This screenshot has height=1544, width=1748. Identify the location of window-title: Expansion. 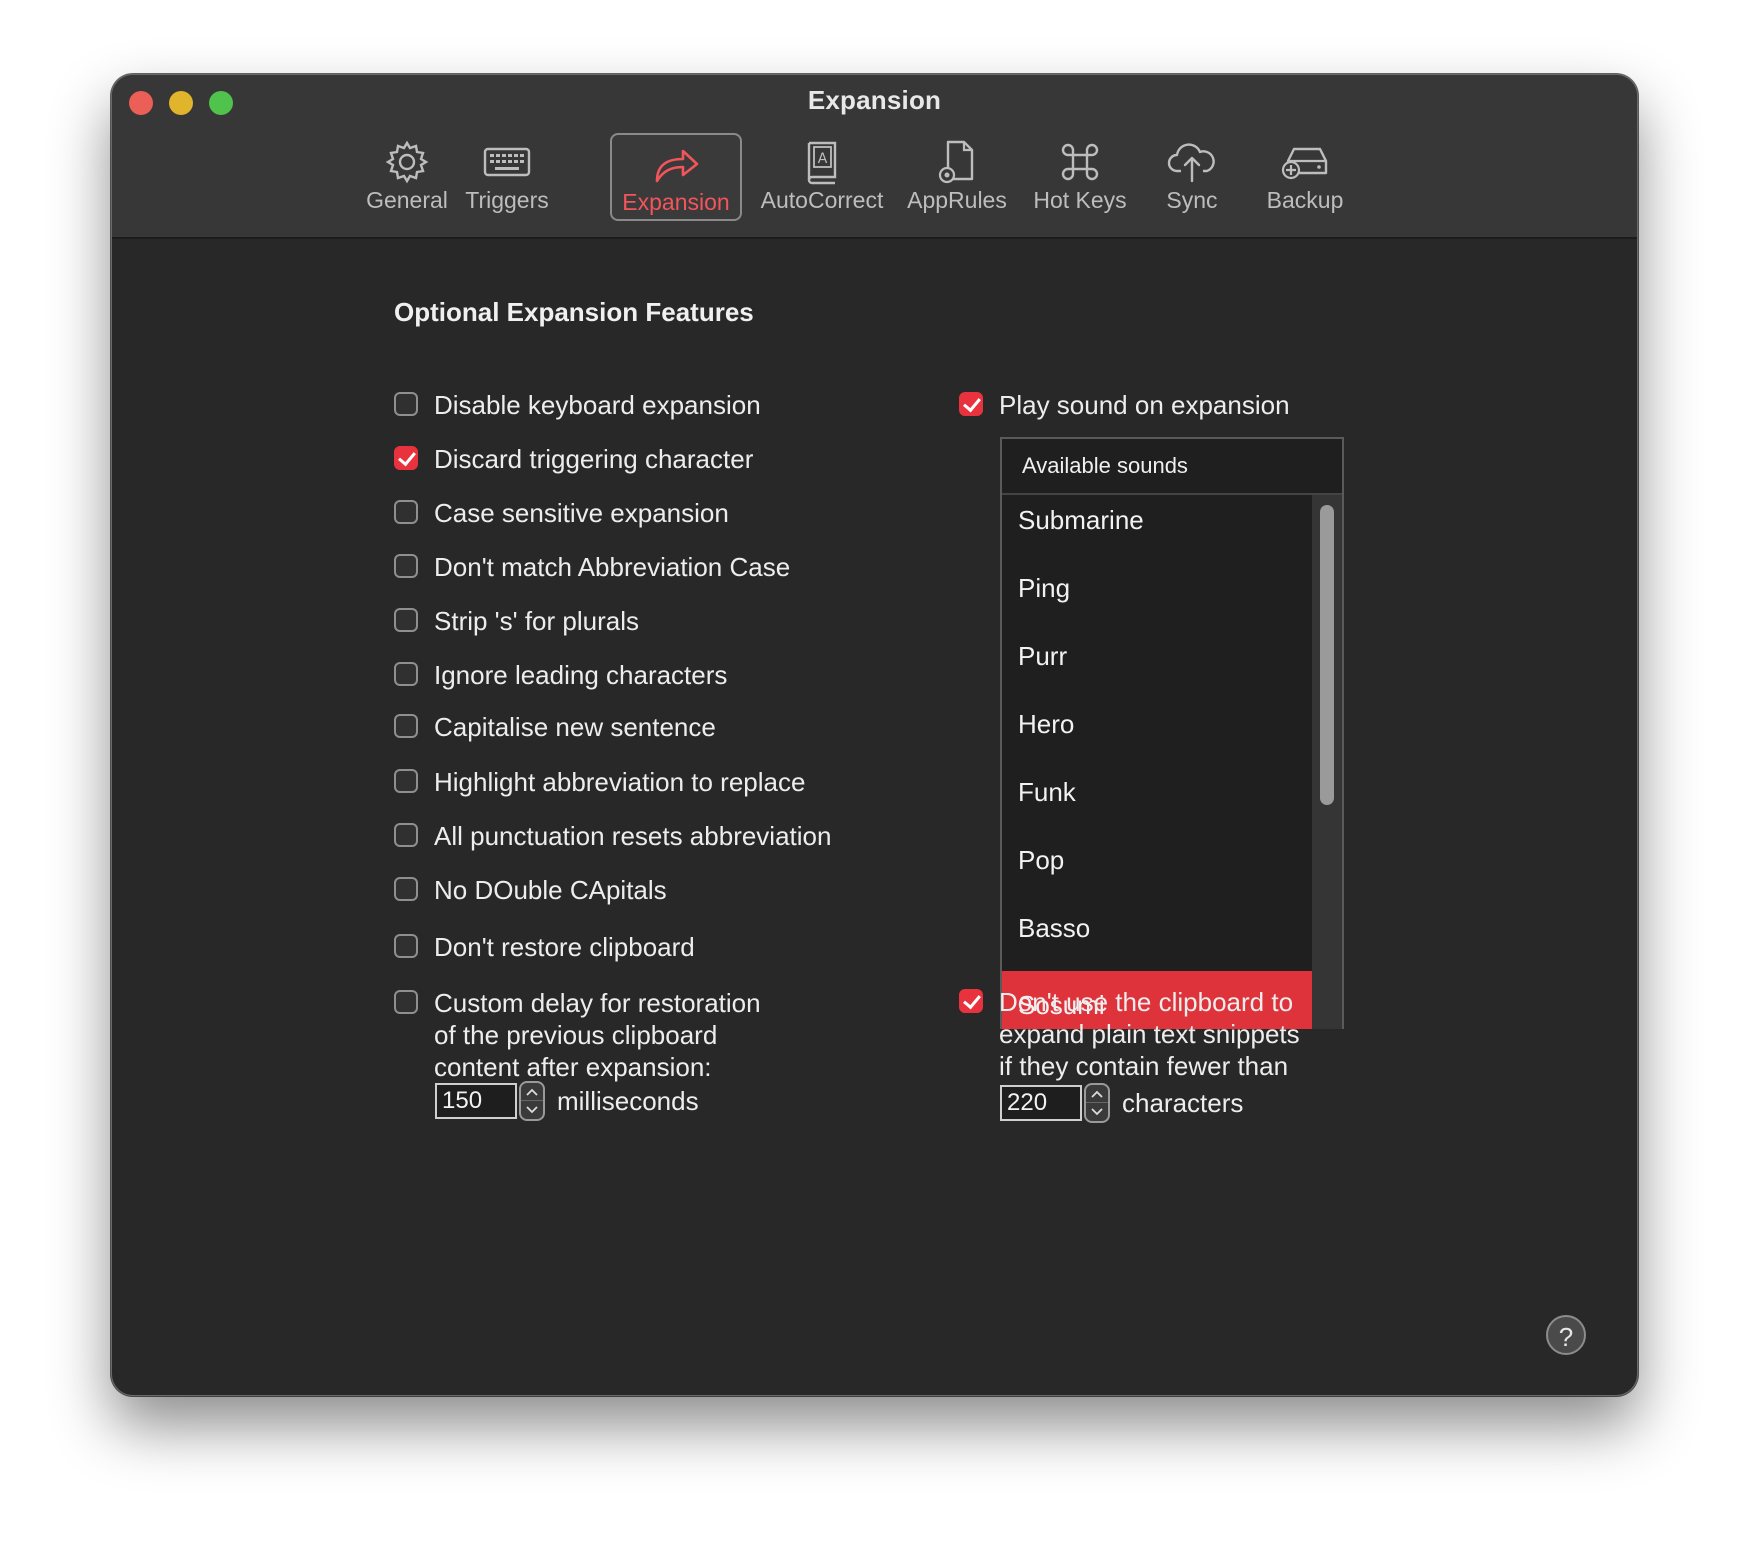
(874, 100).